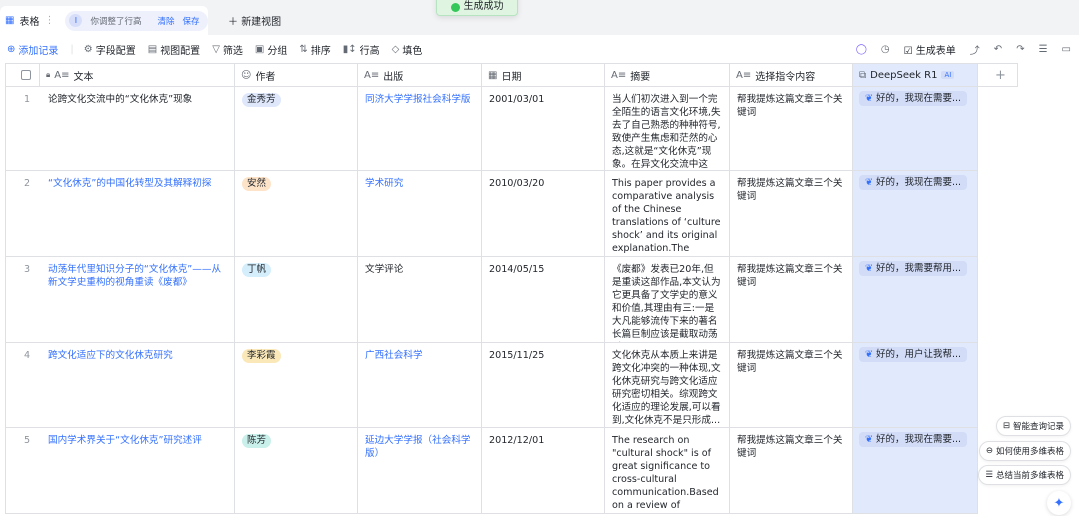 This screenshot has height=516, width=1079. What do you see at coordinates (115, 51) in the screenshot?
I see `field-config-label: 字段配置` at bounding box center [115, 51].